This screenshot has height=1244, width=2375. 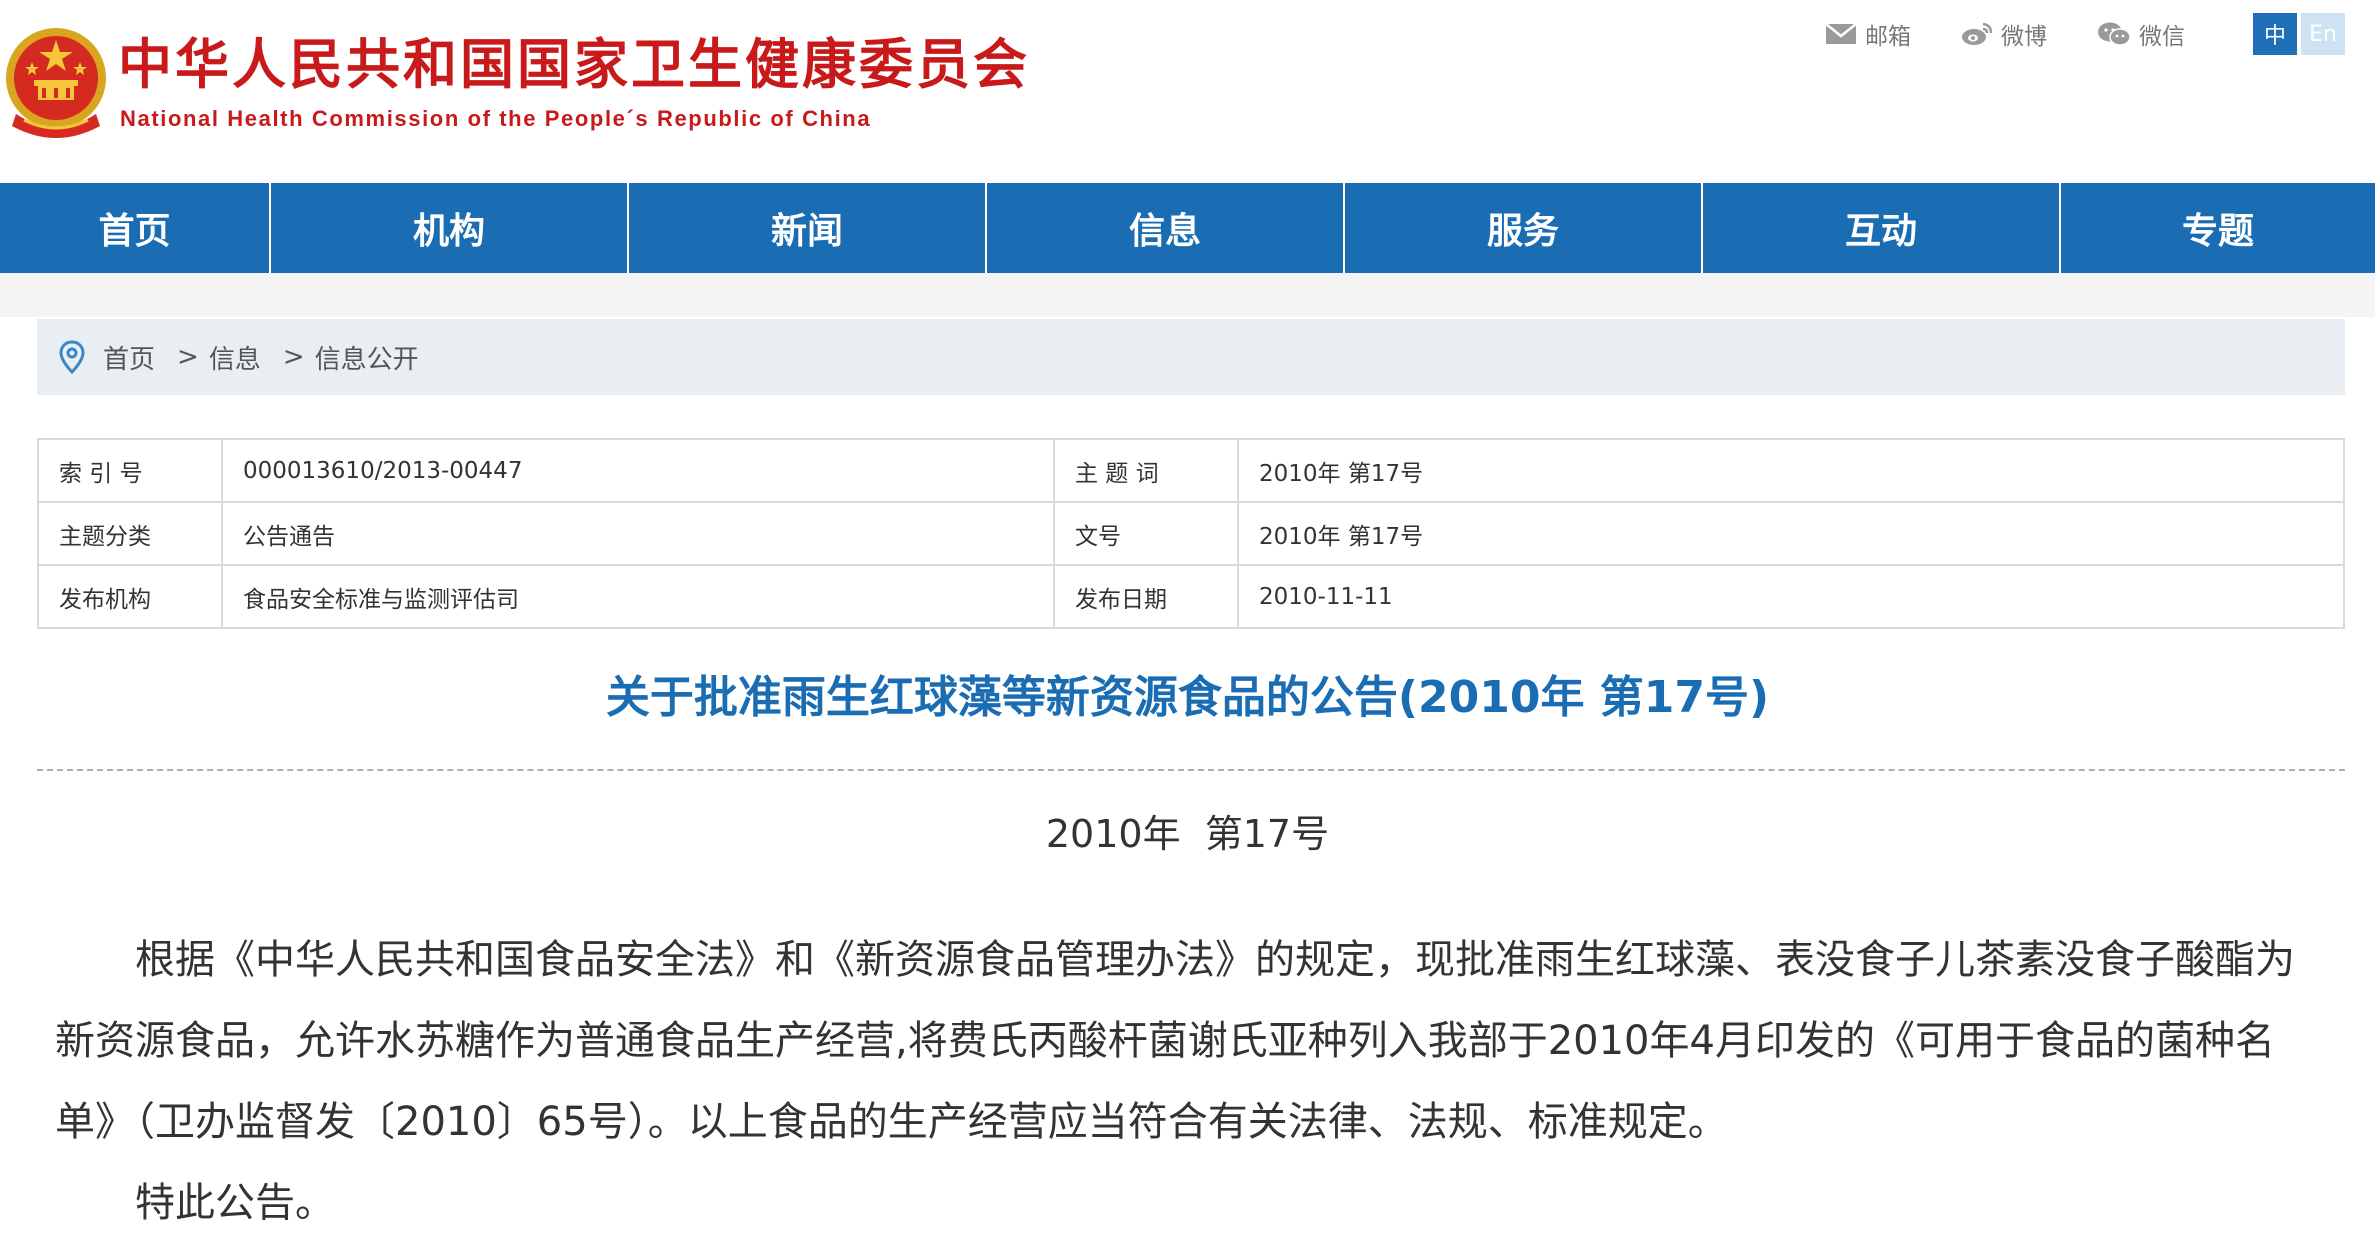 I want to click on article-doc-number: 2010年 第17号, so click(x=1187, y=834).